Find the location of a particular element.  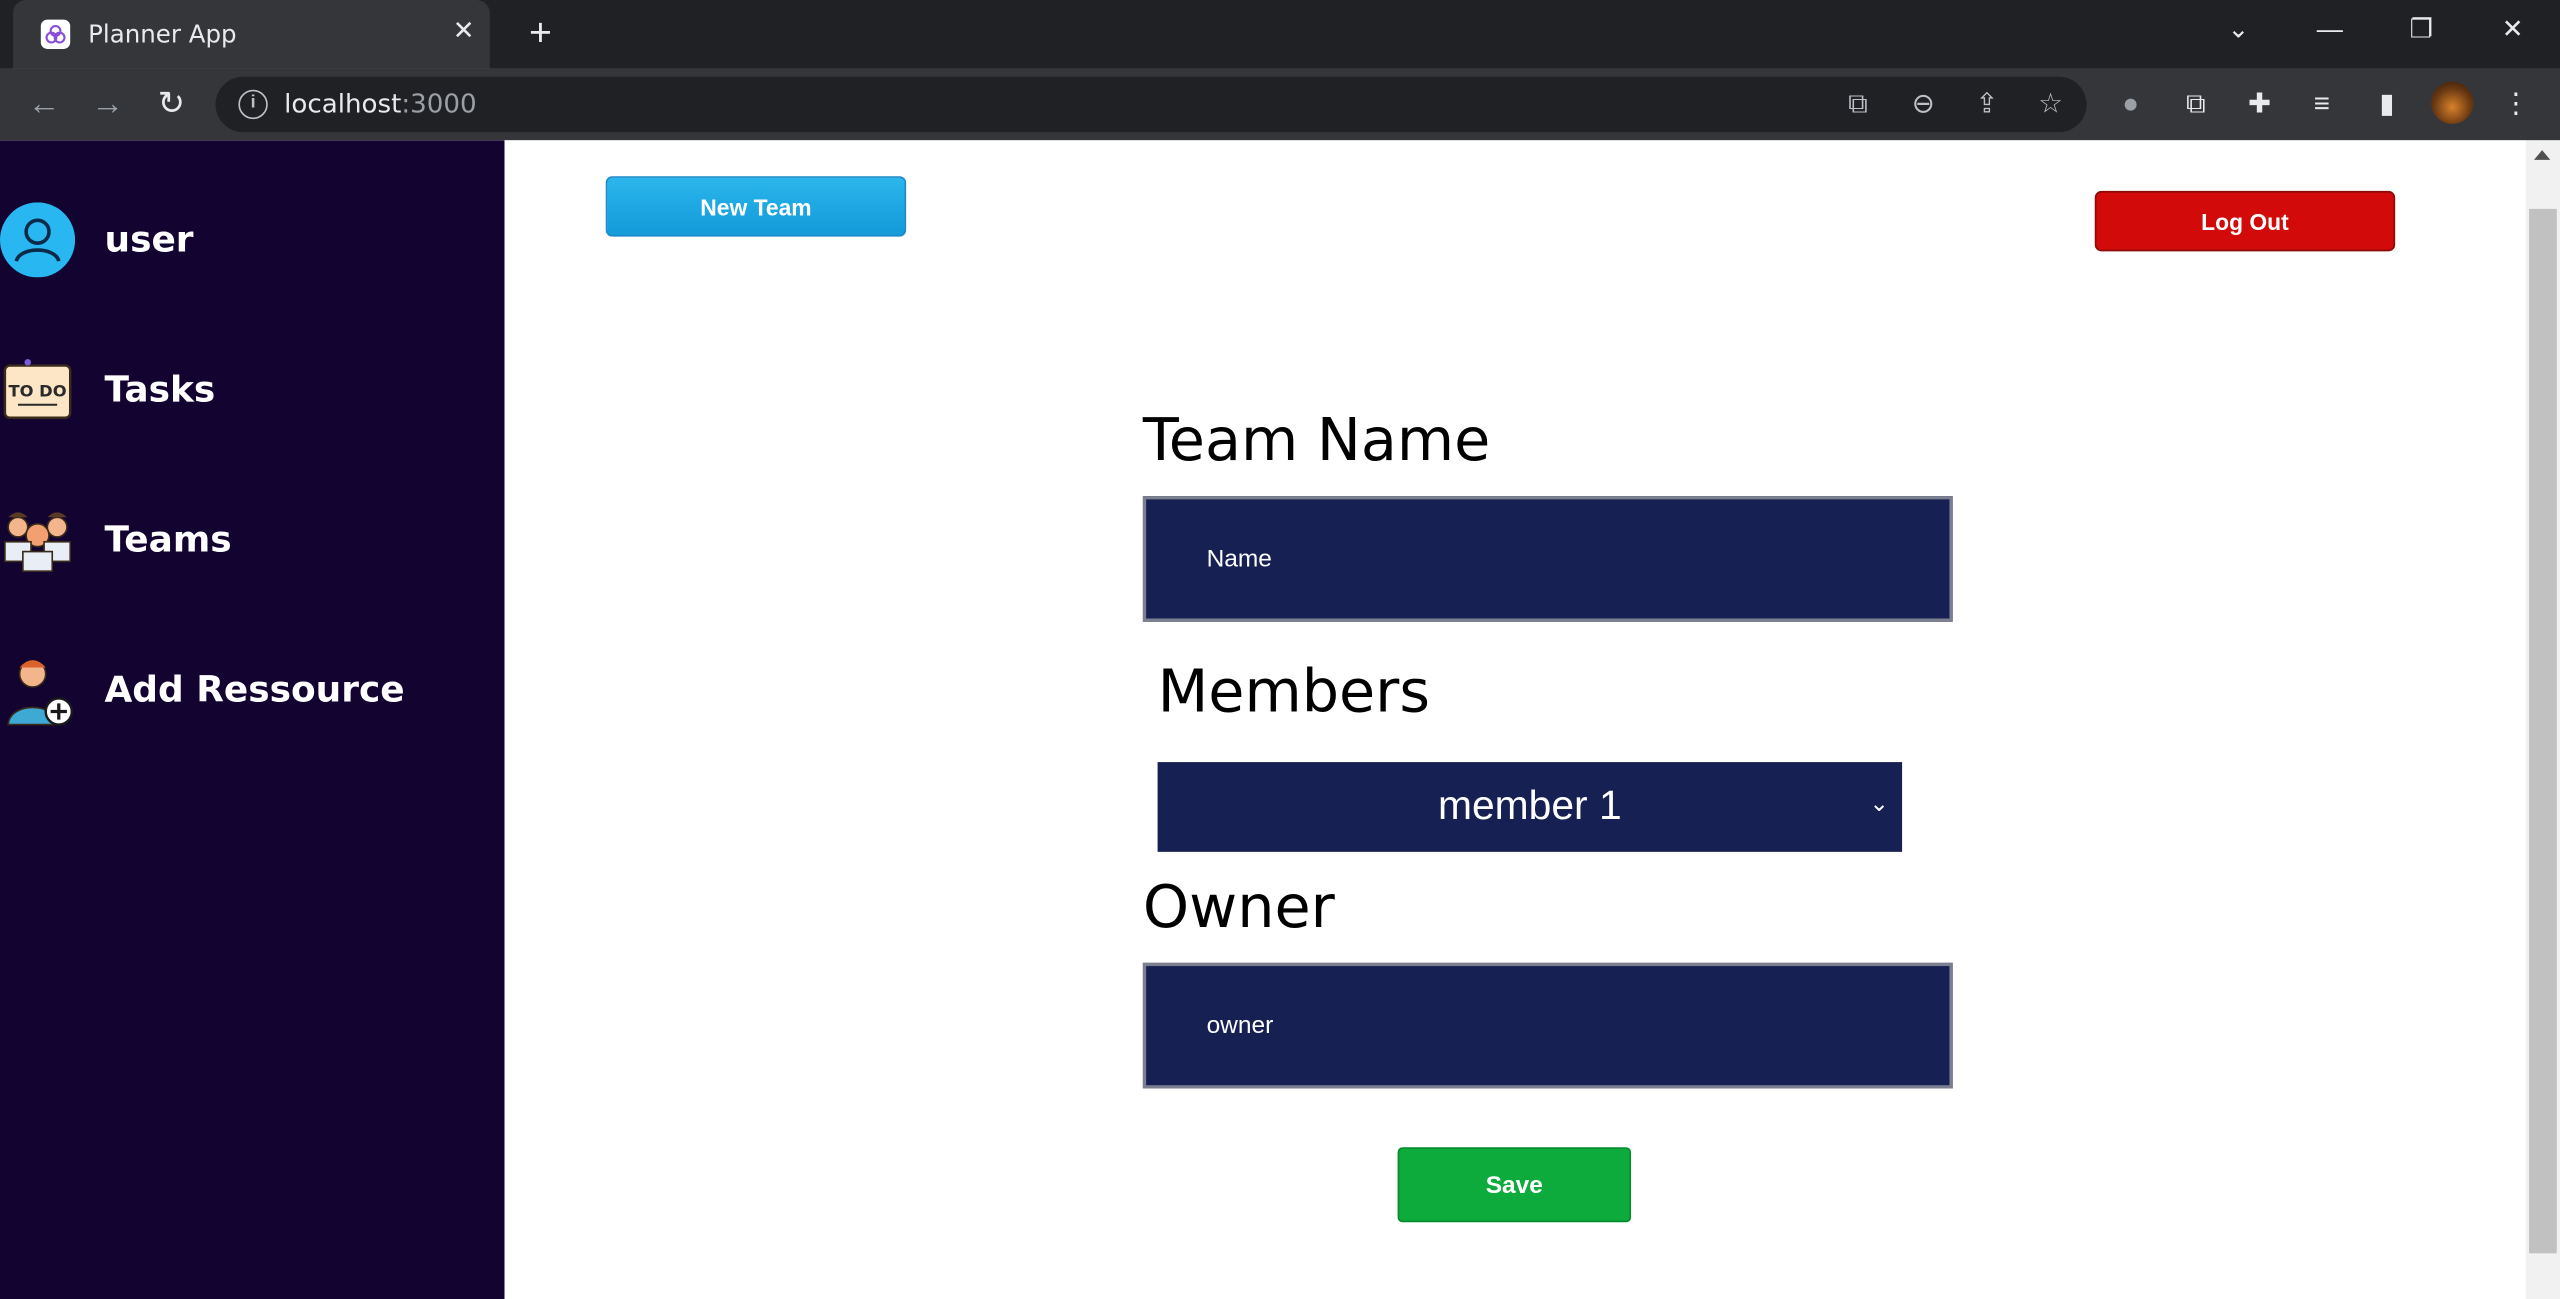

add-person-icon is located at coordinates (37, 690).